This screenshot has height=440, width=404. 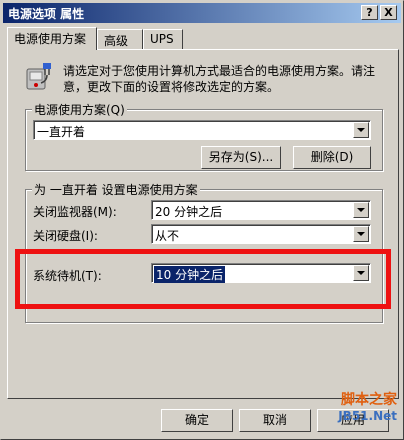 I want to click on delete-button: 删除(D), so click(x=332, y=157).